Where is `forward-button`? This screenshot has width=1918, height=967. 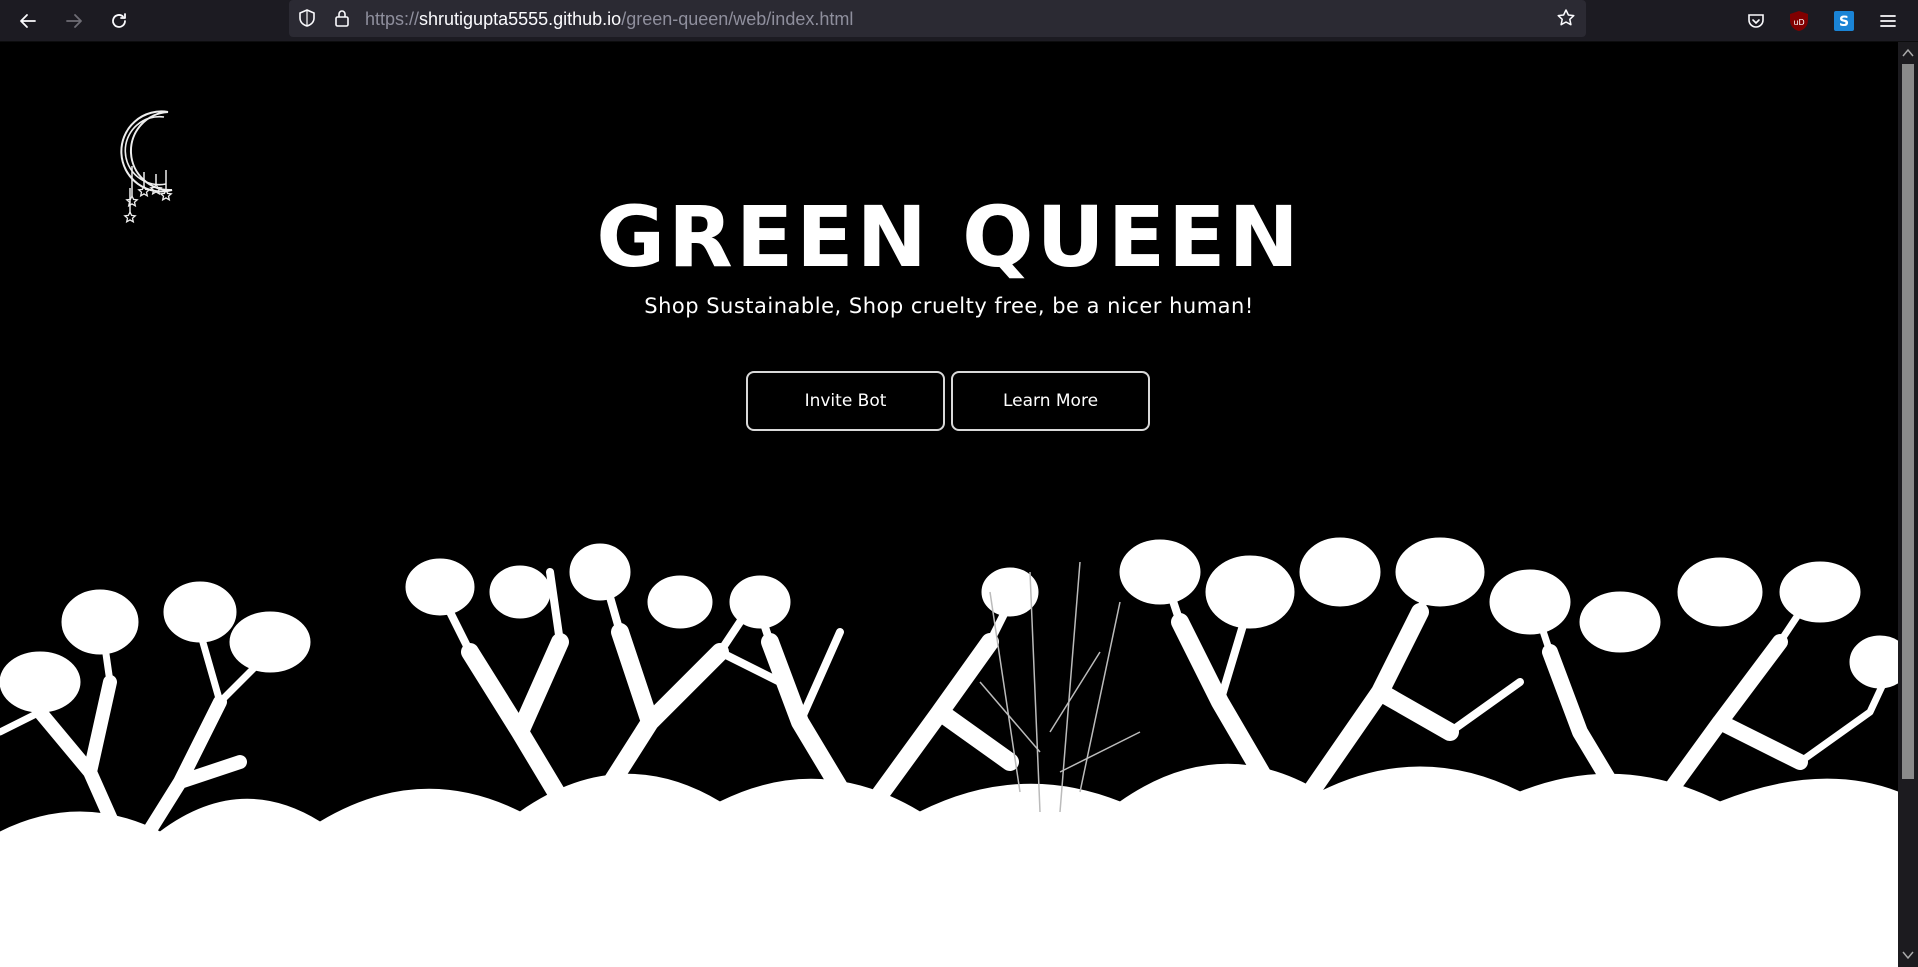 forward-button is located at coordinates (74, 21).